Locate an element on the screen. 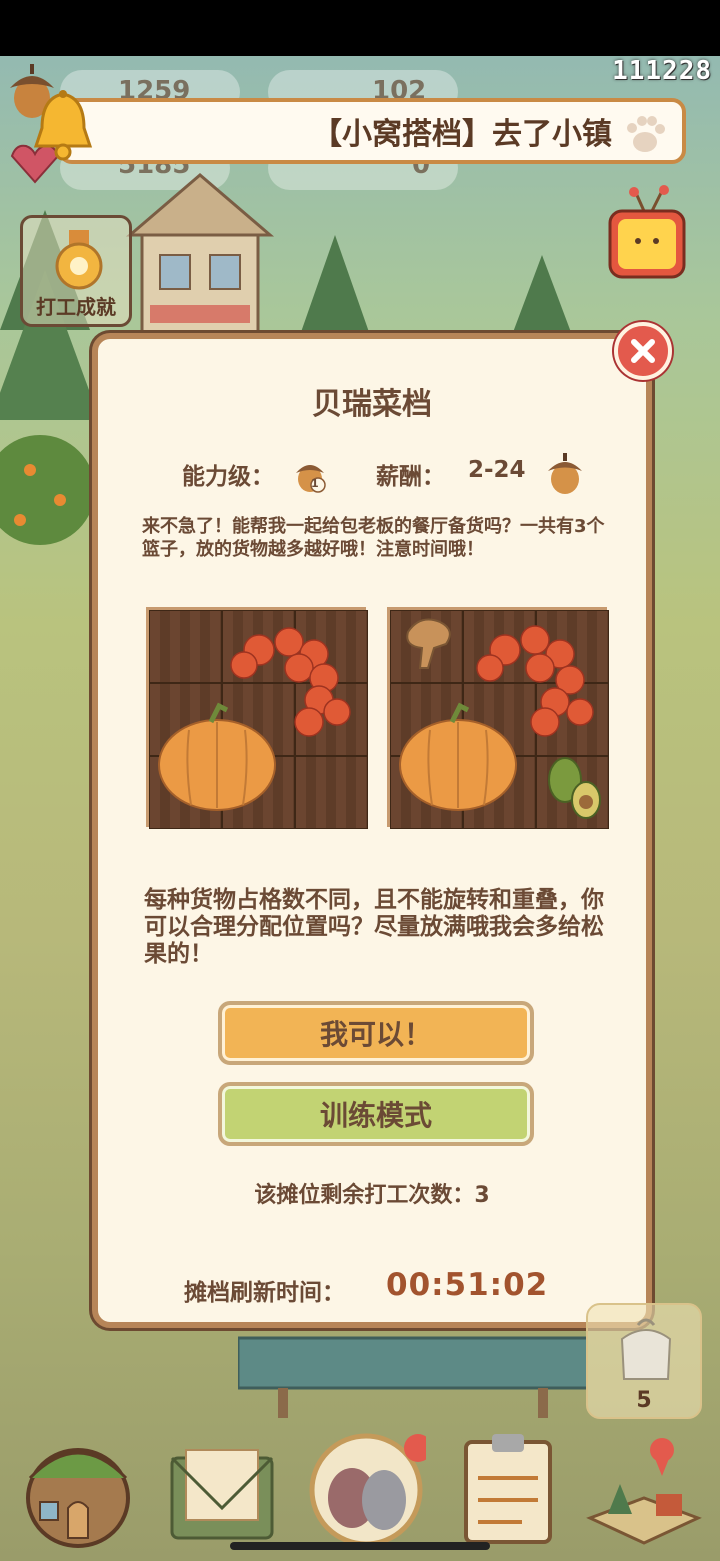 The height and width of the screenshot is (1561, 720). notice-text: 【小窝搭档】去了小镇 is located at coordinates (462, 134).